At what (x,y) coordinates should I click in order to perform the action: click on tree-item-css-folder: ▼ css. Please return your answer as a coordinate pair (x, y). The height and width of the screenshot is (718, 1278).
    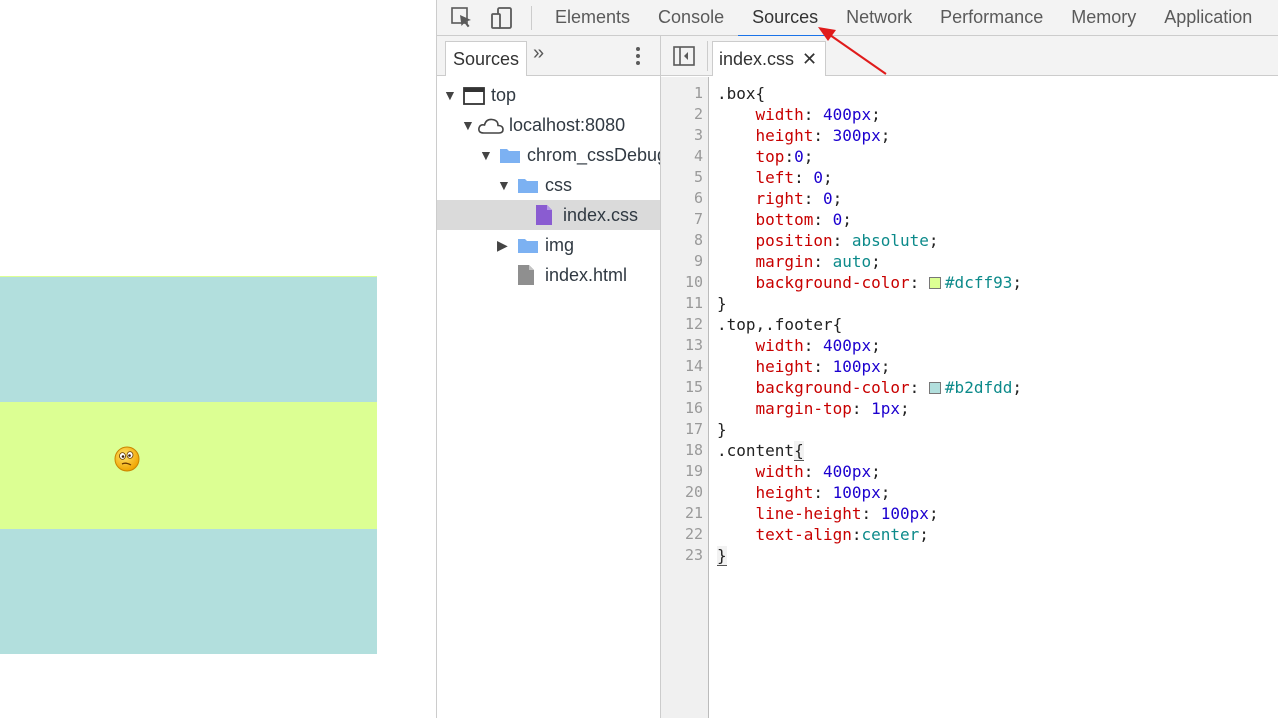
    Looking at the image, I should click on (548, 185).